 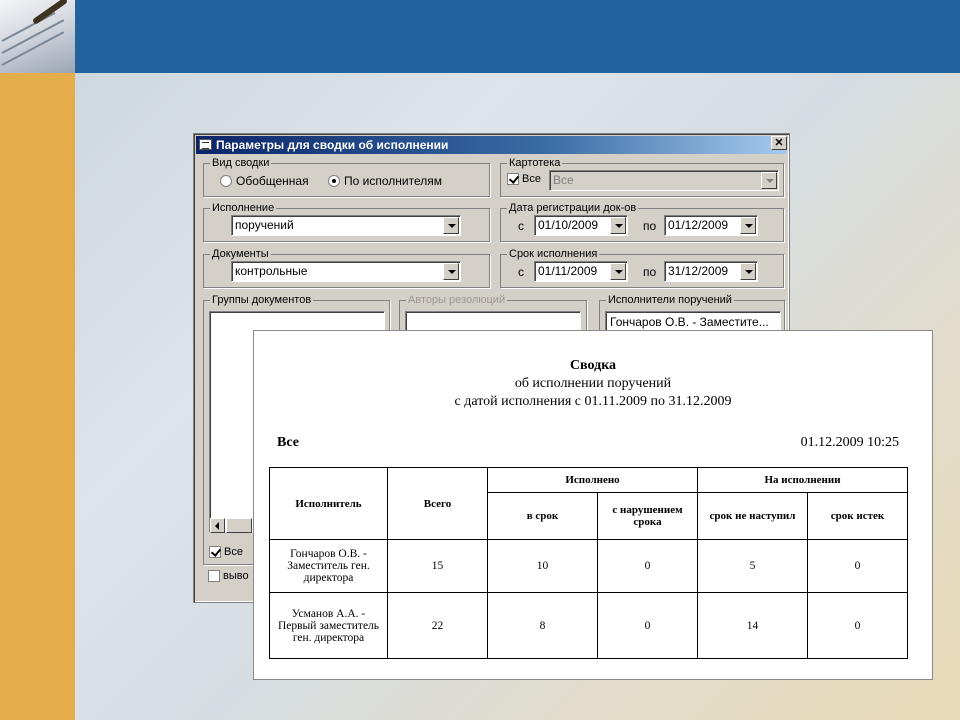 What do you see at coordinates (553, 254) in the screenshot?
I see `due-date-label: Срок исполнения` at bounding box center [553, 254].